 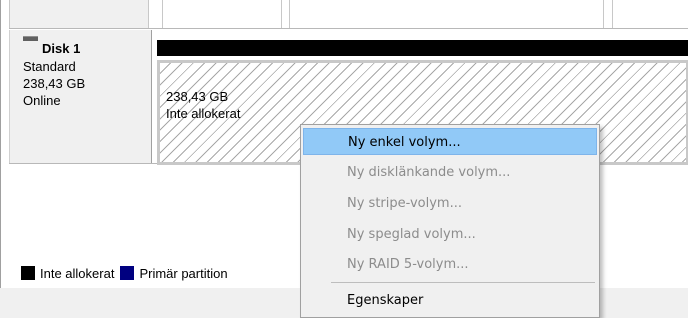 I want to click on disk-icon, so click(x=30, y=38).